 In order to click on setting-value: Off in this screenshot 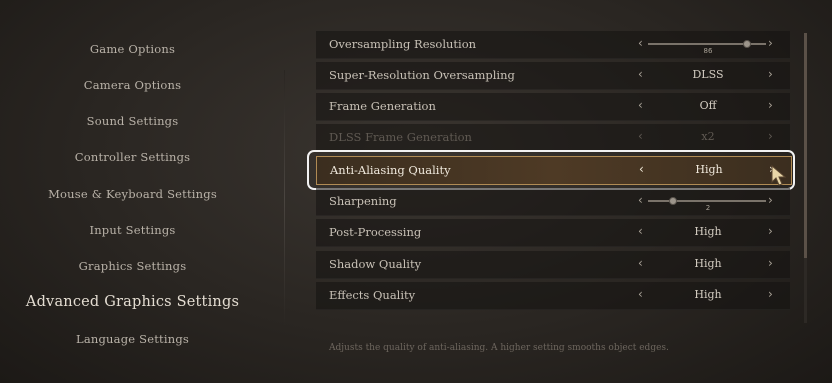, I will do `click(708, 105)`.